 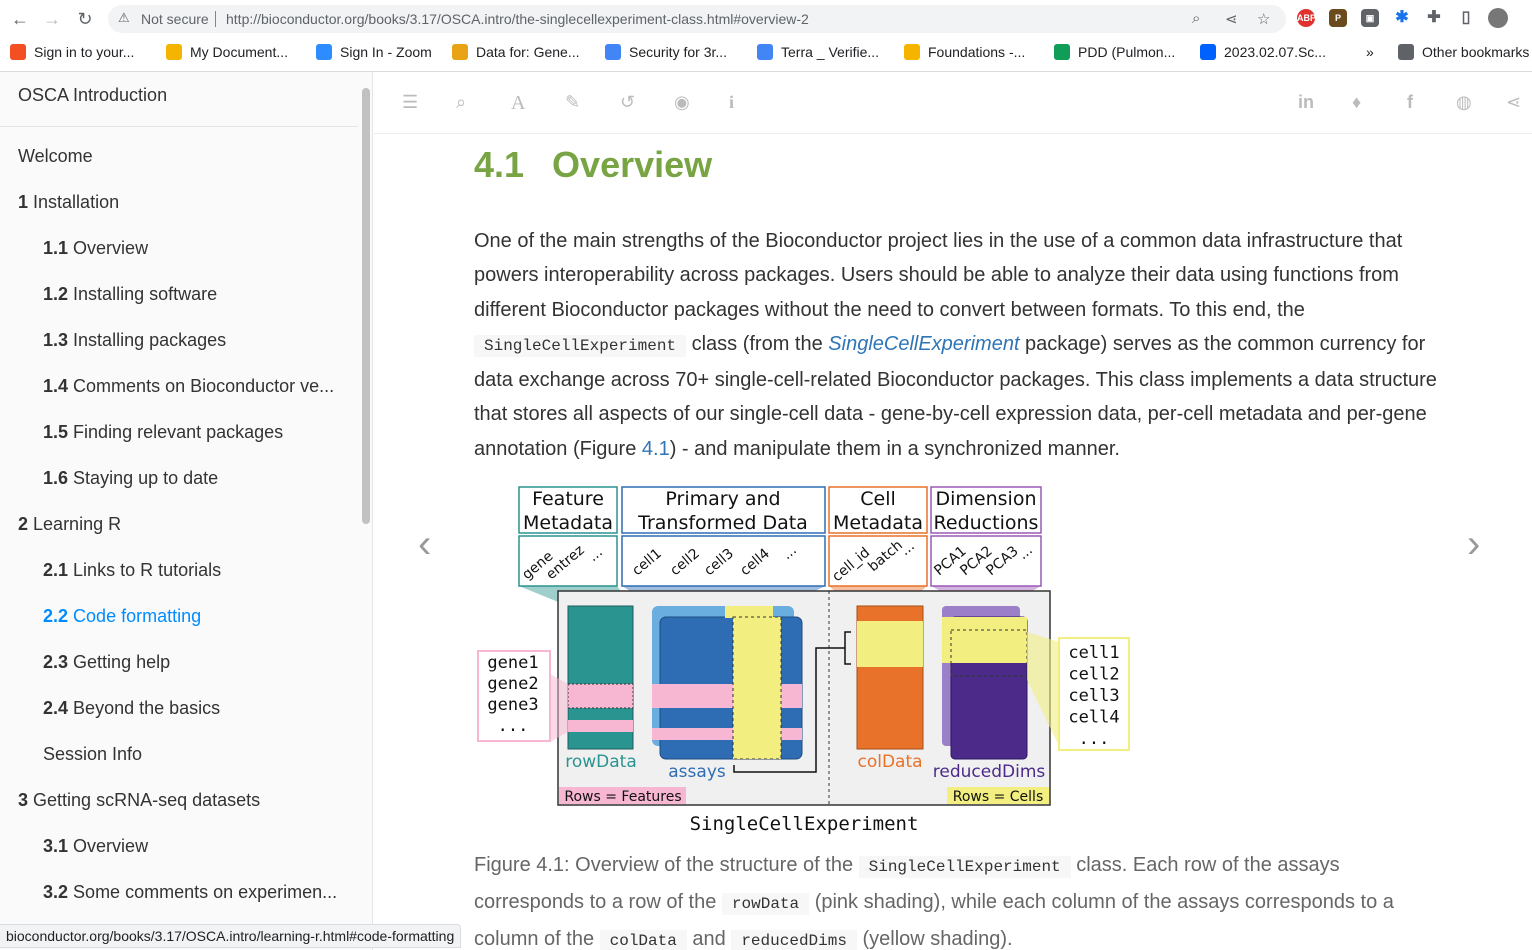 I want to click on figure-ref-link: 4.1, so click(x=656, y=449).